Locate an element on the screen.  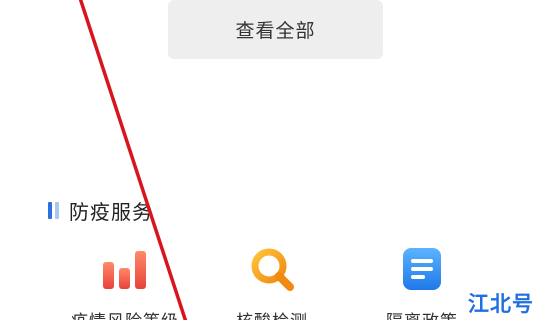
section-header: 防疫服务 is located at coordinates (100, 210).